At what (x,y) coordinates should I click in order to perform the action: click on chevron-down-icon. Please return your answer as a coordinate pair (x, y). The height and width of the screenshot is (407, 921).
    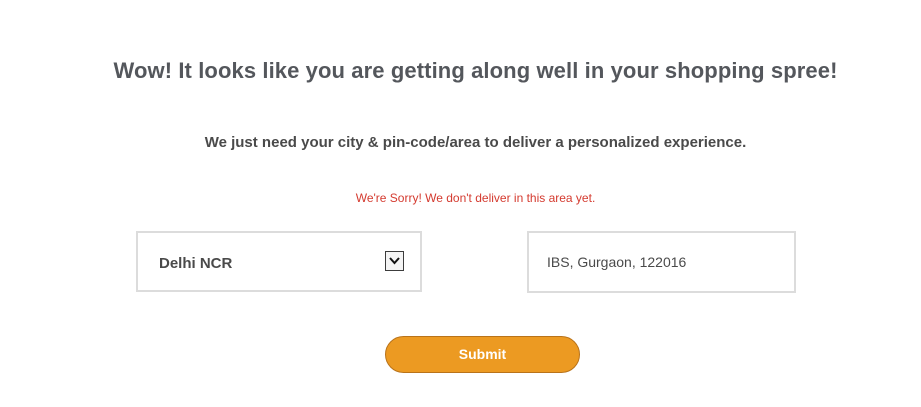
    Looking at the image, I should click on (394, 261).